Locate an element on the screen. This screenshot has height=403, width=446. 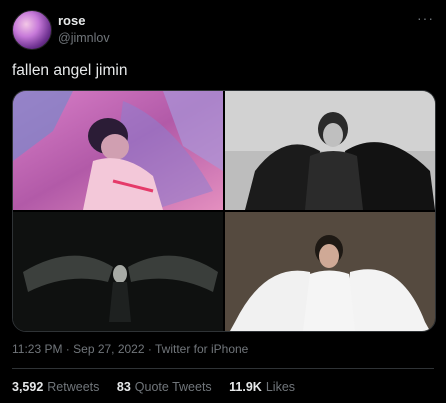
likes-stat: 11.9K Likes is located at coordinates (262, 387).